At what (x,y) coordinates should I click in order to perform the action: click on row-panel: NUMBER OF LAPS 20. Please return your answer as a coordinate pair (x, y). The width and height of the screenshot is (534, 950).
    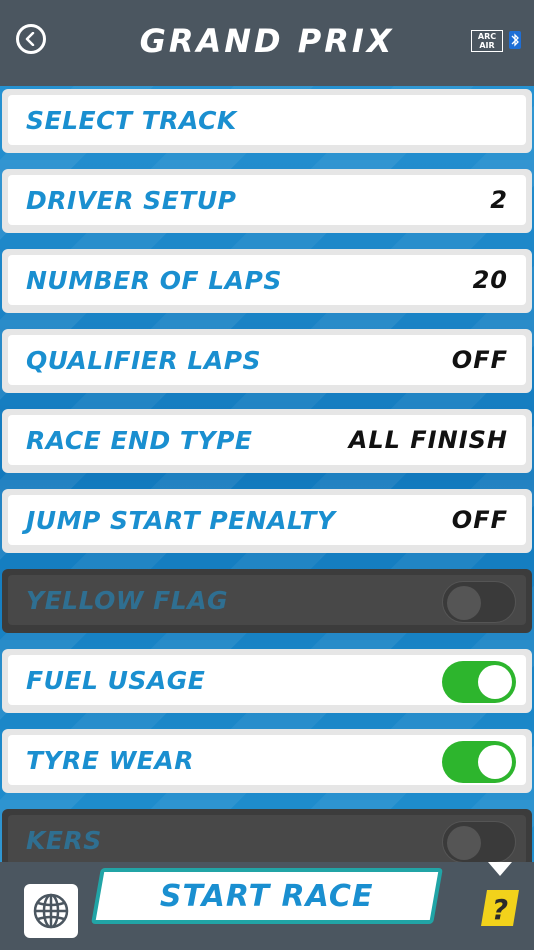
    Looking at the image, I should click on (267, 280).